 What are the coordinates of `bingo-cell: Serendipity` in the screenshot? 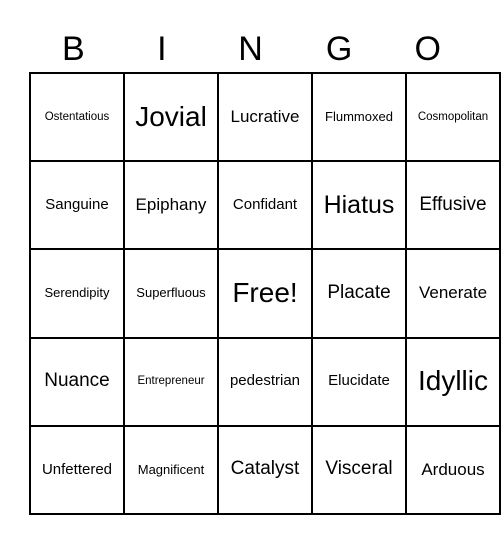 It's located at (77, 293).